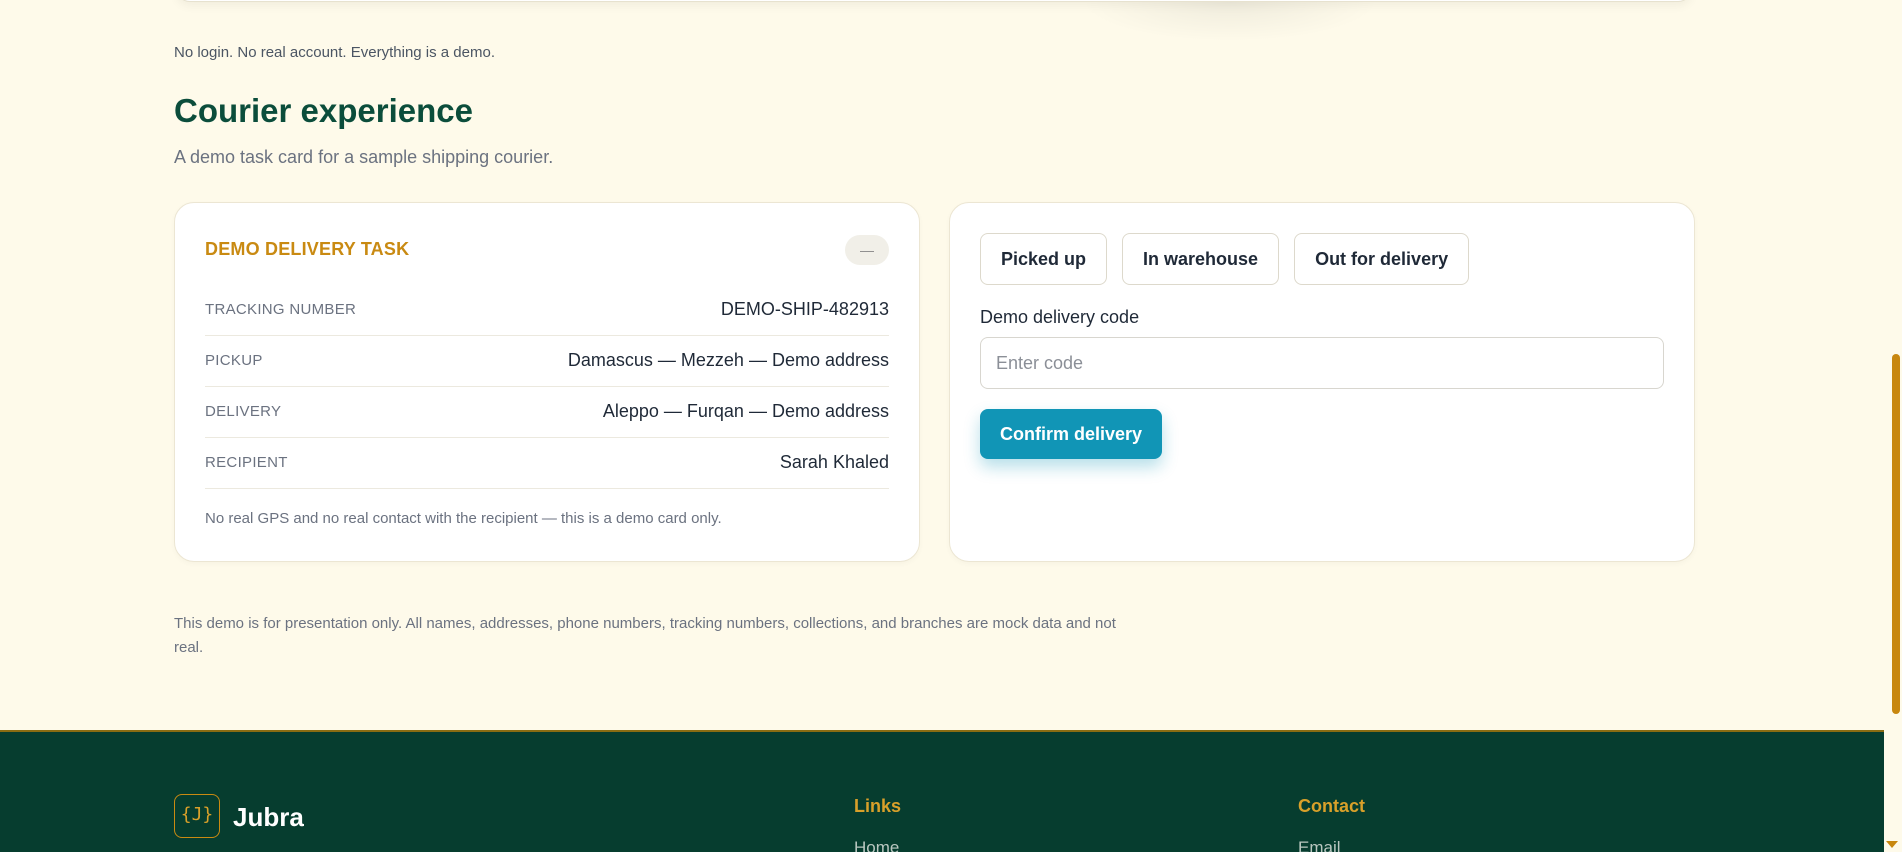 Image resolution: width=1902 pixels, height=852 pixels. I want to click on task-status-badge: —, so click(867, 250).